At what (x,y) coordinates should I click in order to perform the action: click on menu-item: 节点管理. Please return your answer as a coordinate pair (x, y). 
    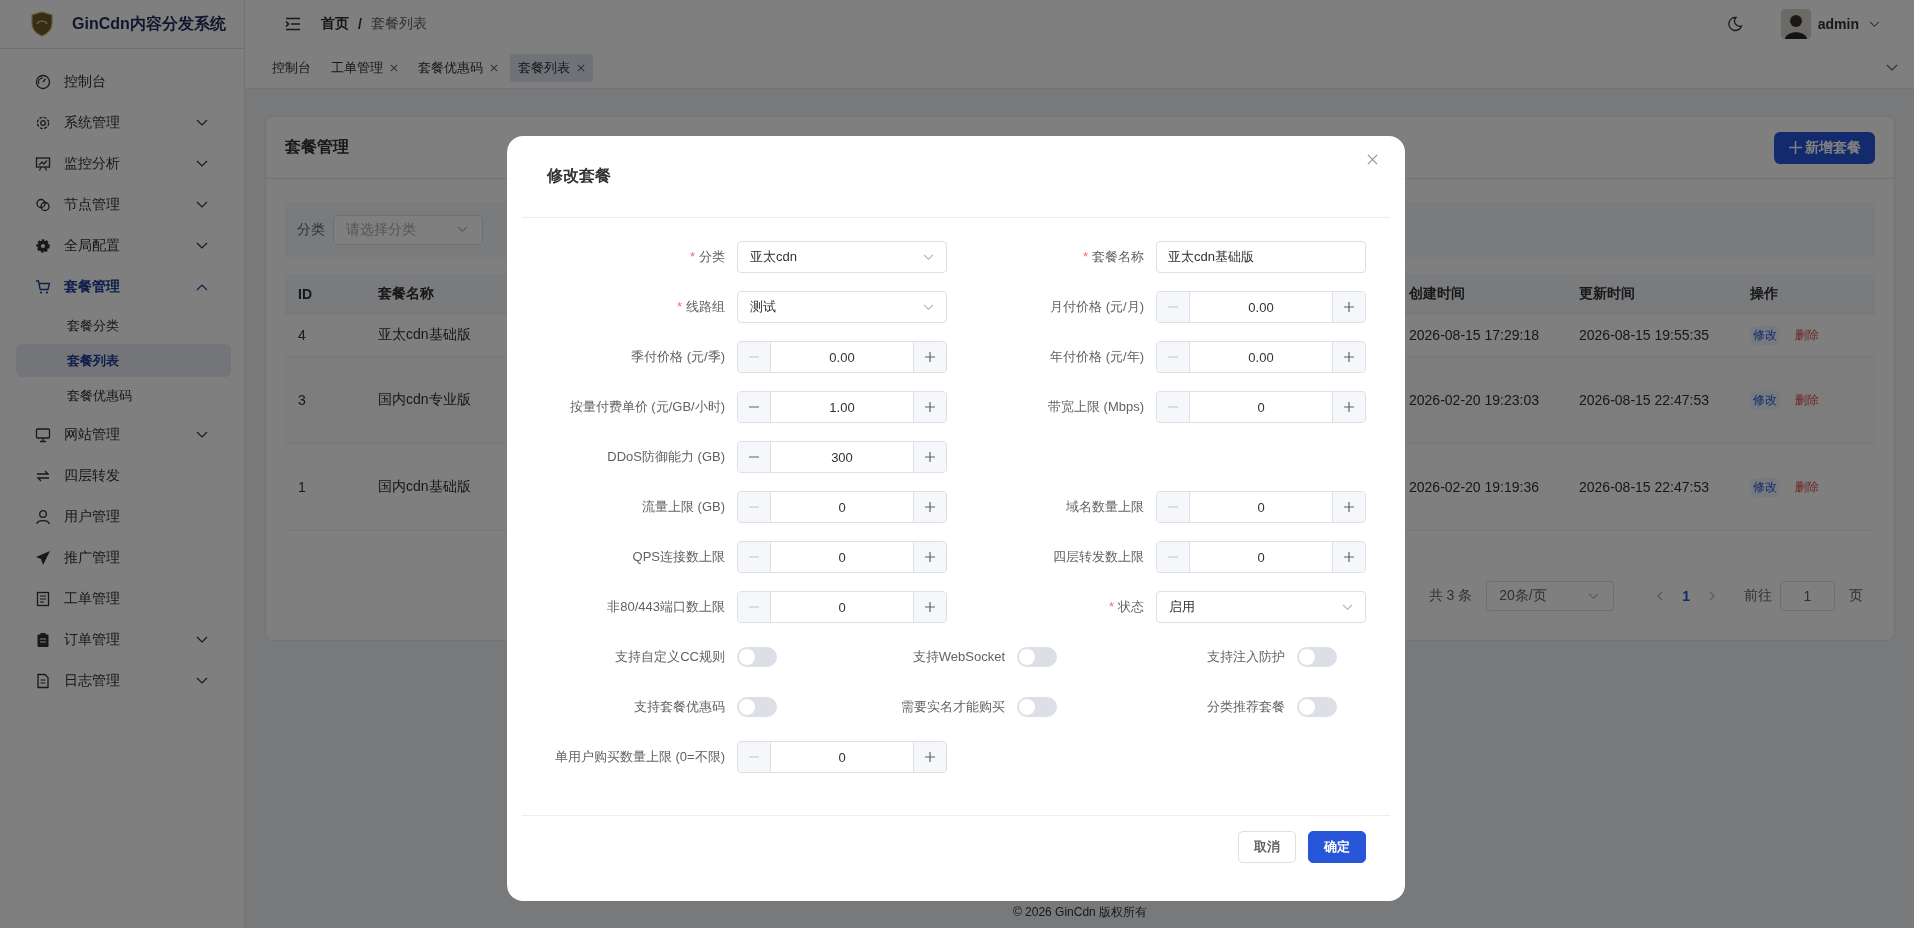
    Looking at the image, I should click on (122, 204).